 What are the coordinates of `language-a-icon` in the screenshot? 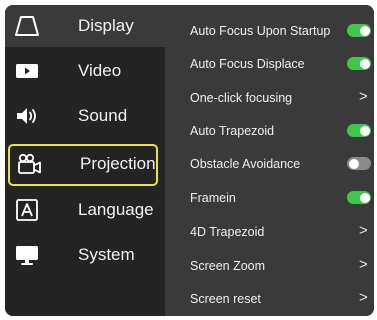 It's located at (27, 210).